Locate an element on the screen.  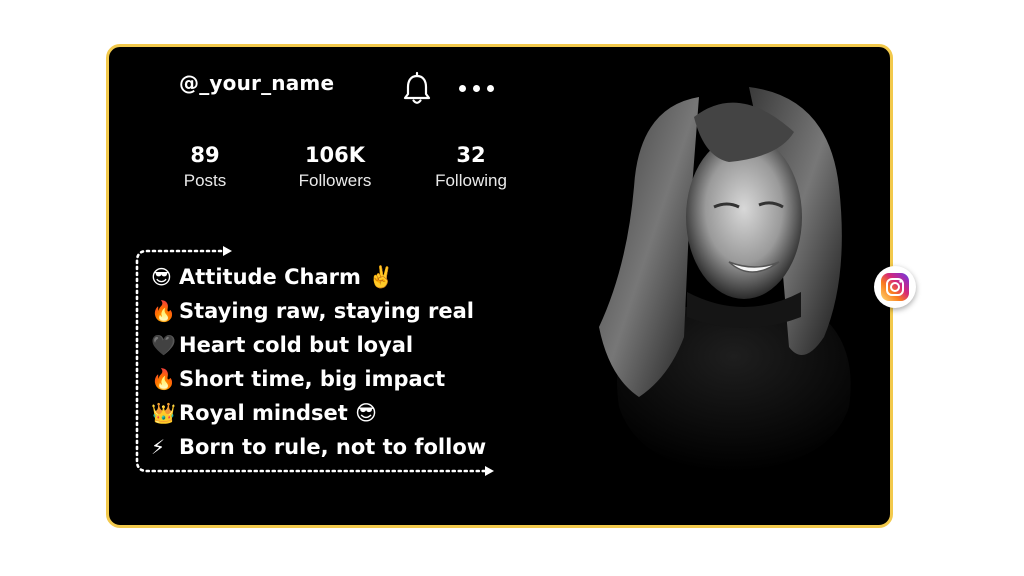
bio-text: Born to rule, not to follow is located at coordinates (333, 447).